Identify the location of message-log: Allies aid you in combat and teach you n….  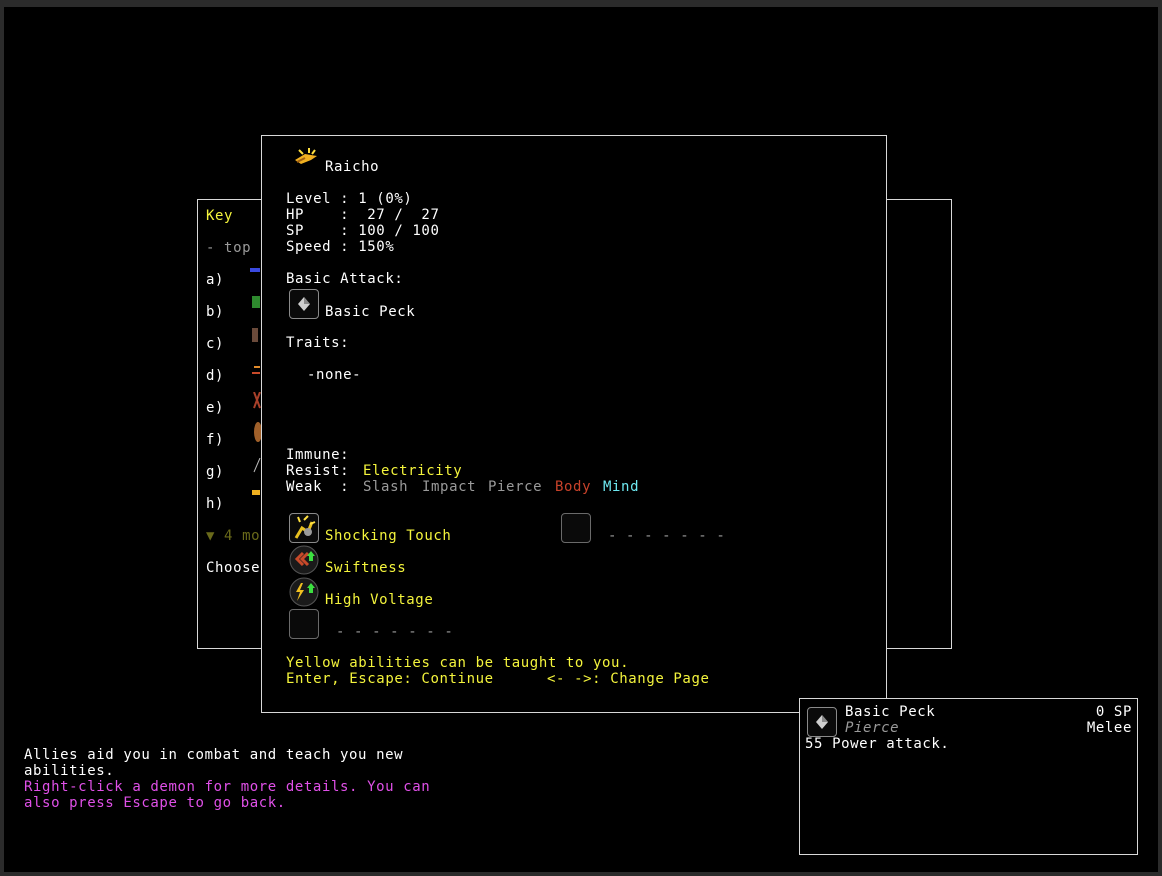
(264, 782).